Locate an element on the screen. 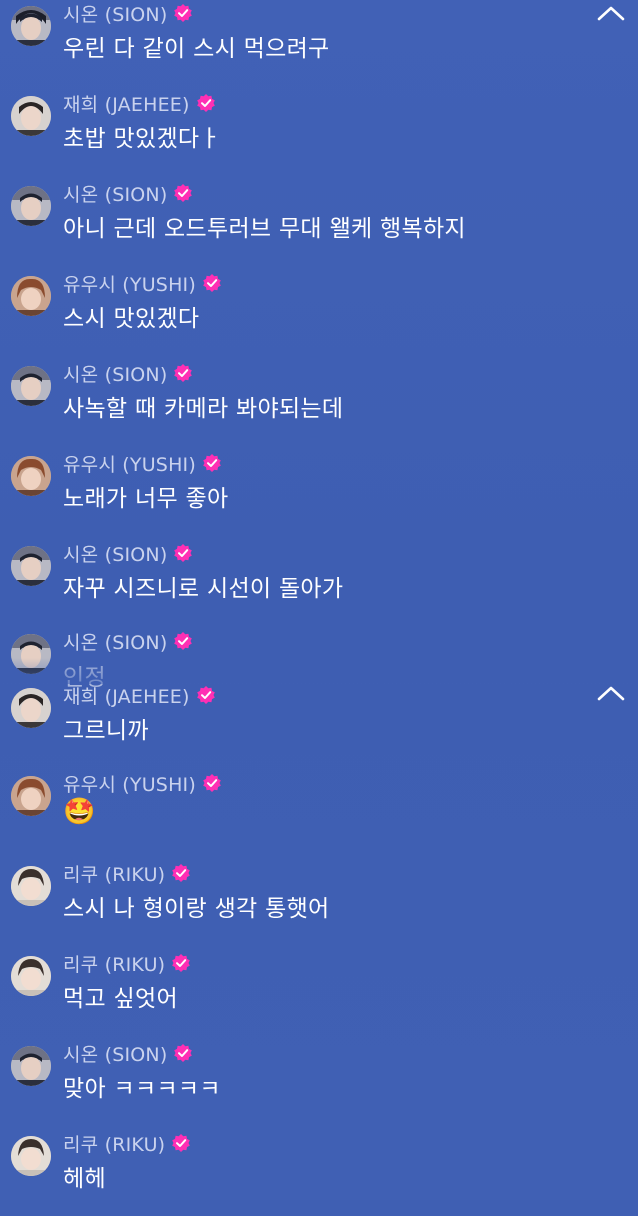  chat-message: 유우시 (YUSHI) 🤩 is located at coordinates (319, 811).